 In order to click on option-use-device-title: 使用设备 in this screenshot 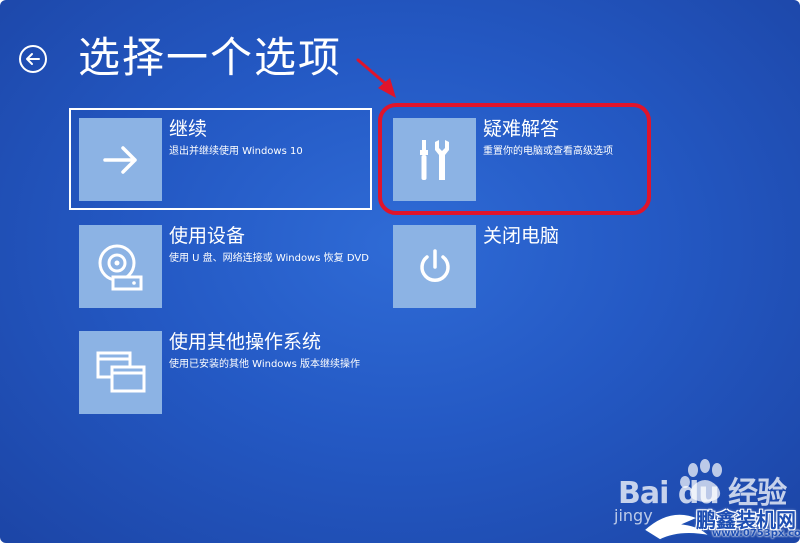, I will do `click(207, 236)`.